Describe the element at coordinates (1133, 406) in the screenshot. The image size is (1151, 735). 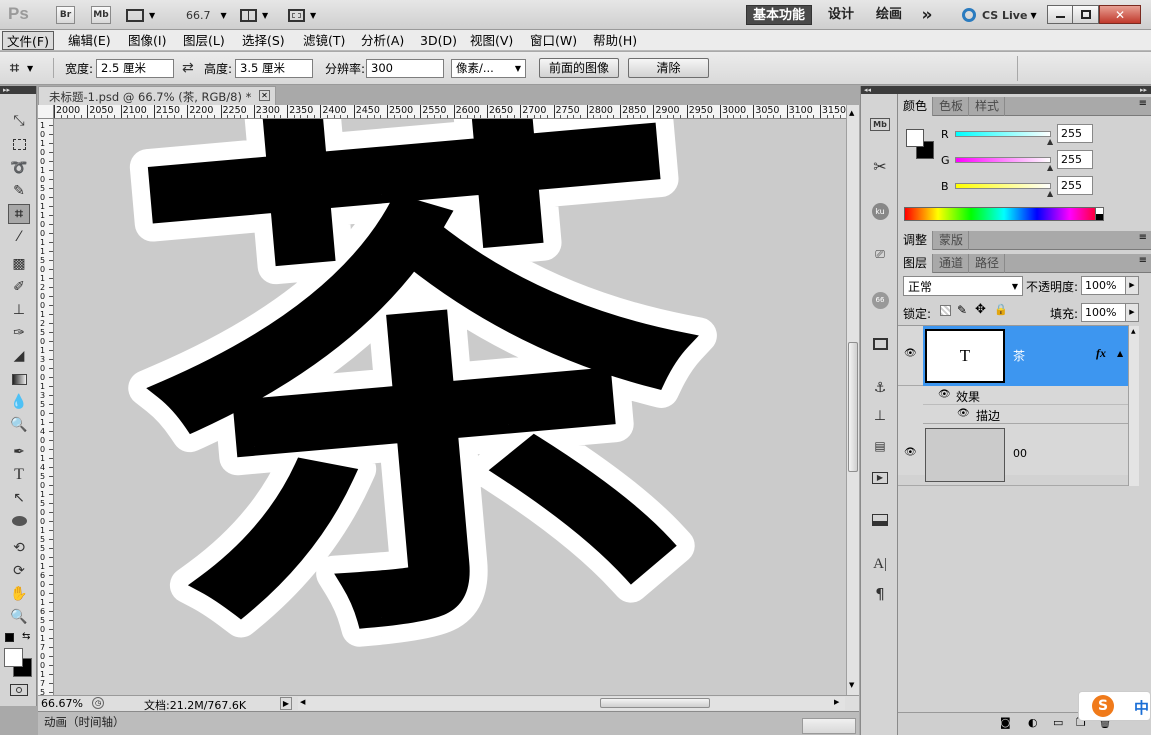
I see `layers-scrollbar: ▲` at that location.